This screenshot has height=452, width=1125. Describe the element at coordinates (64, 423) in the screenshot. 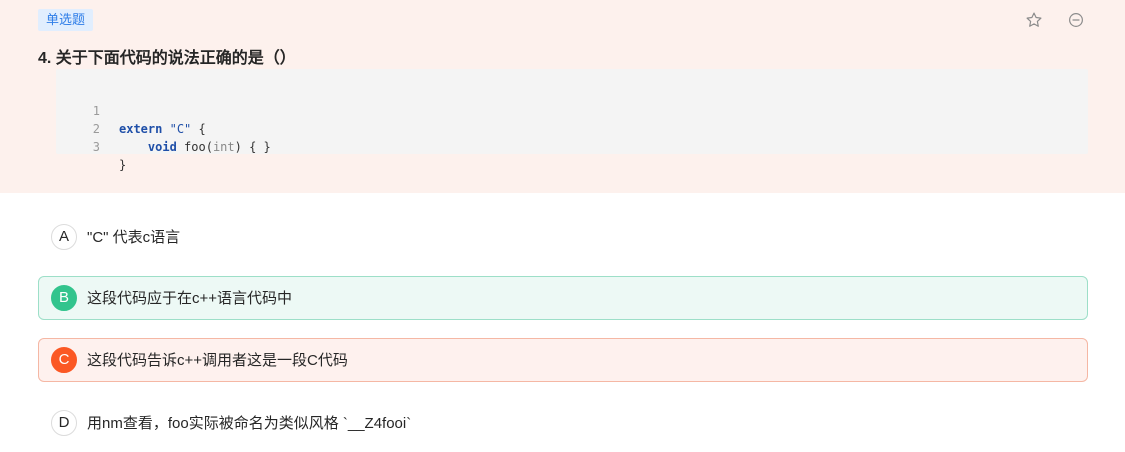

I see `option-letter: D` at that location.